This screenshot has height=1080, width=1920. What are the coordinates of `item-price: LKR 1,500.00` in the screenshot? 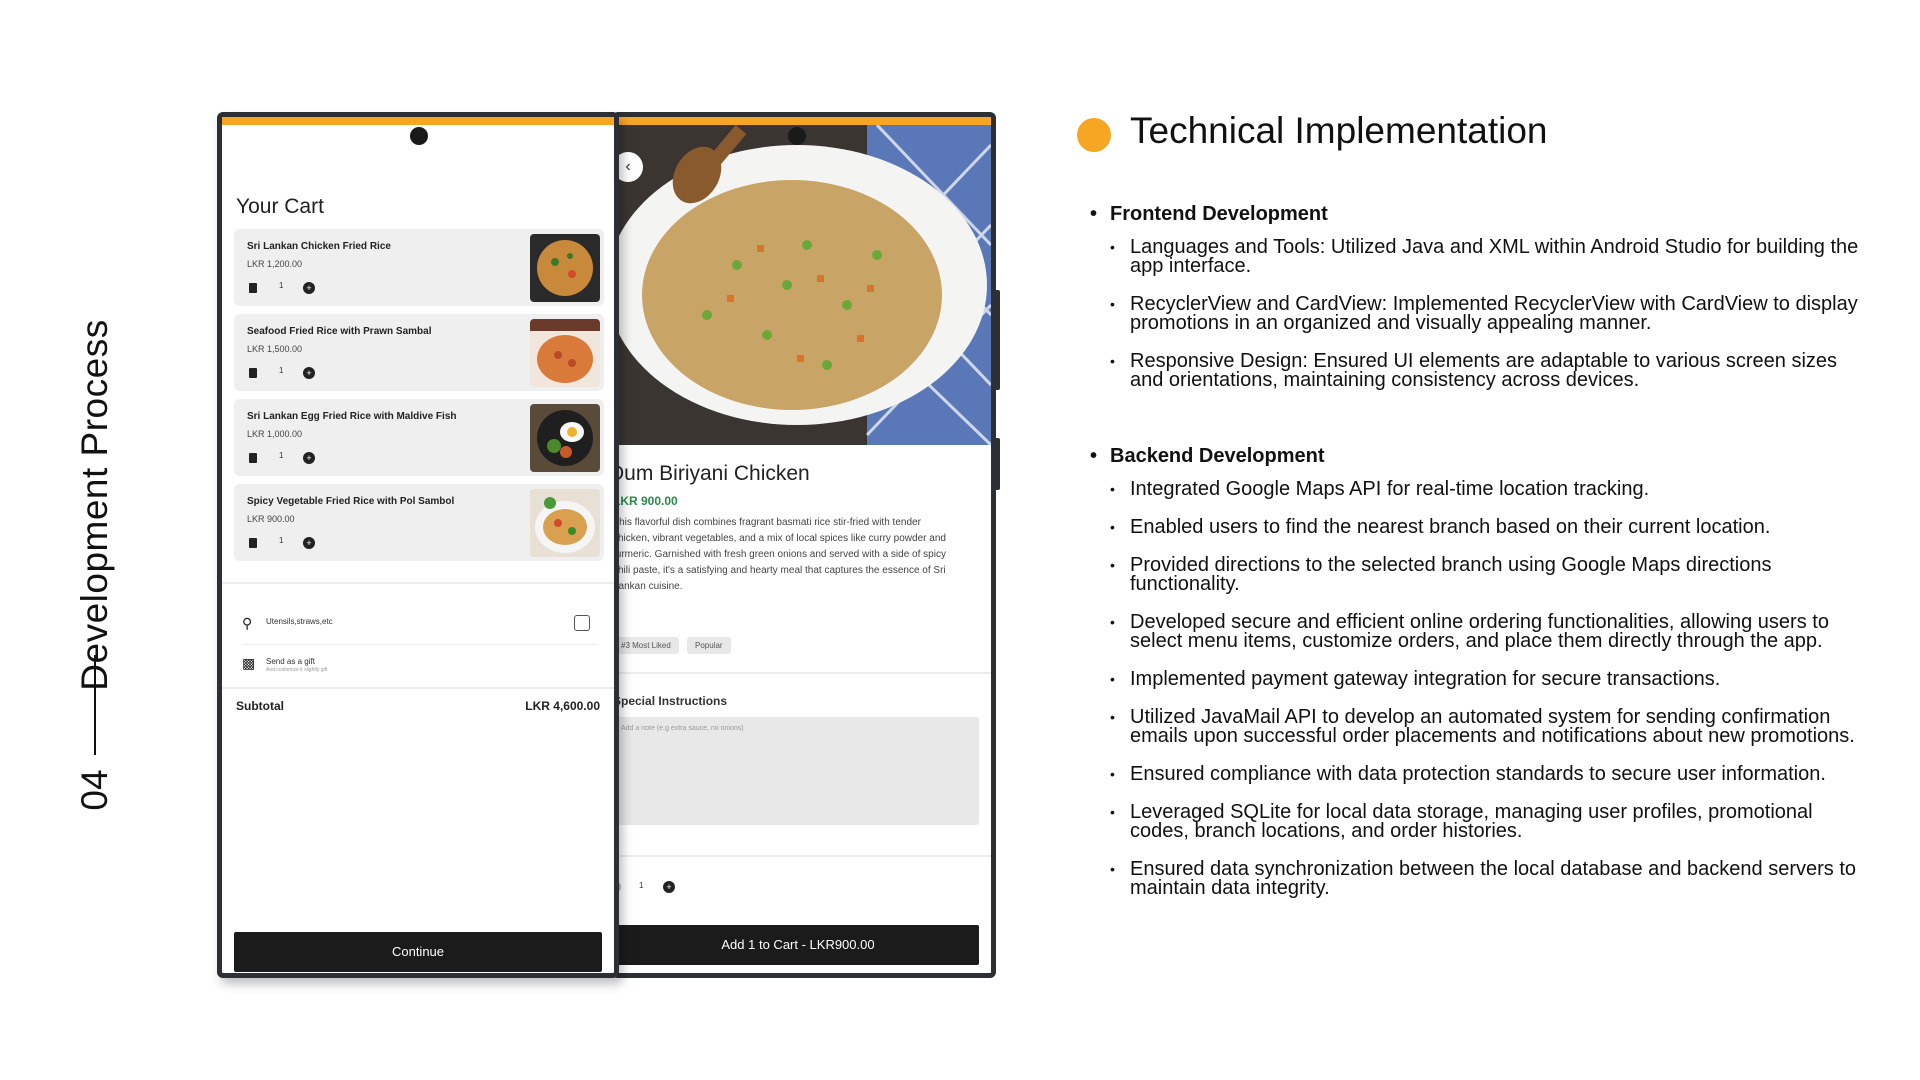 It's located at (275, 349).